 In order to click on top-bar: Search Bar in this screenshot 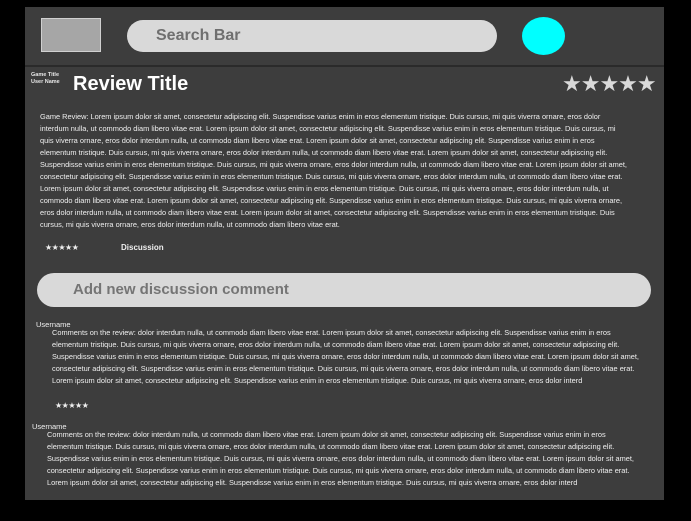, I will do `click(344, 37)`.